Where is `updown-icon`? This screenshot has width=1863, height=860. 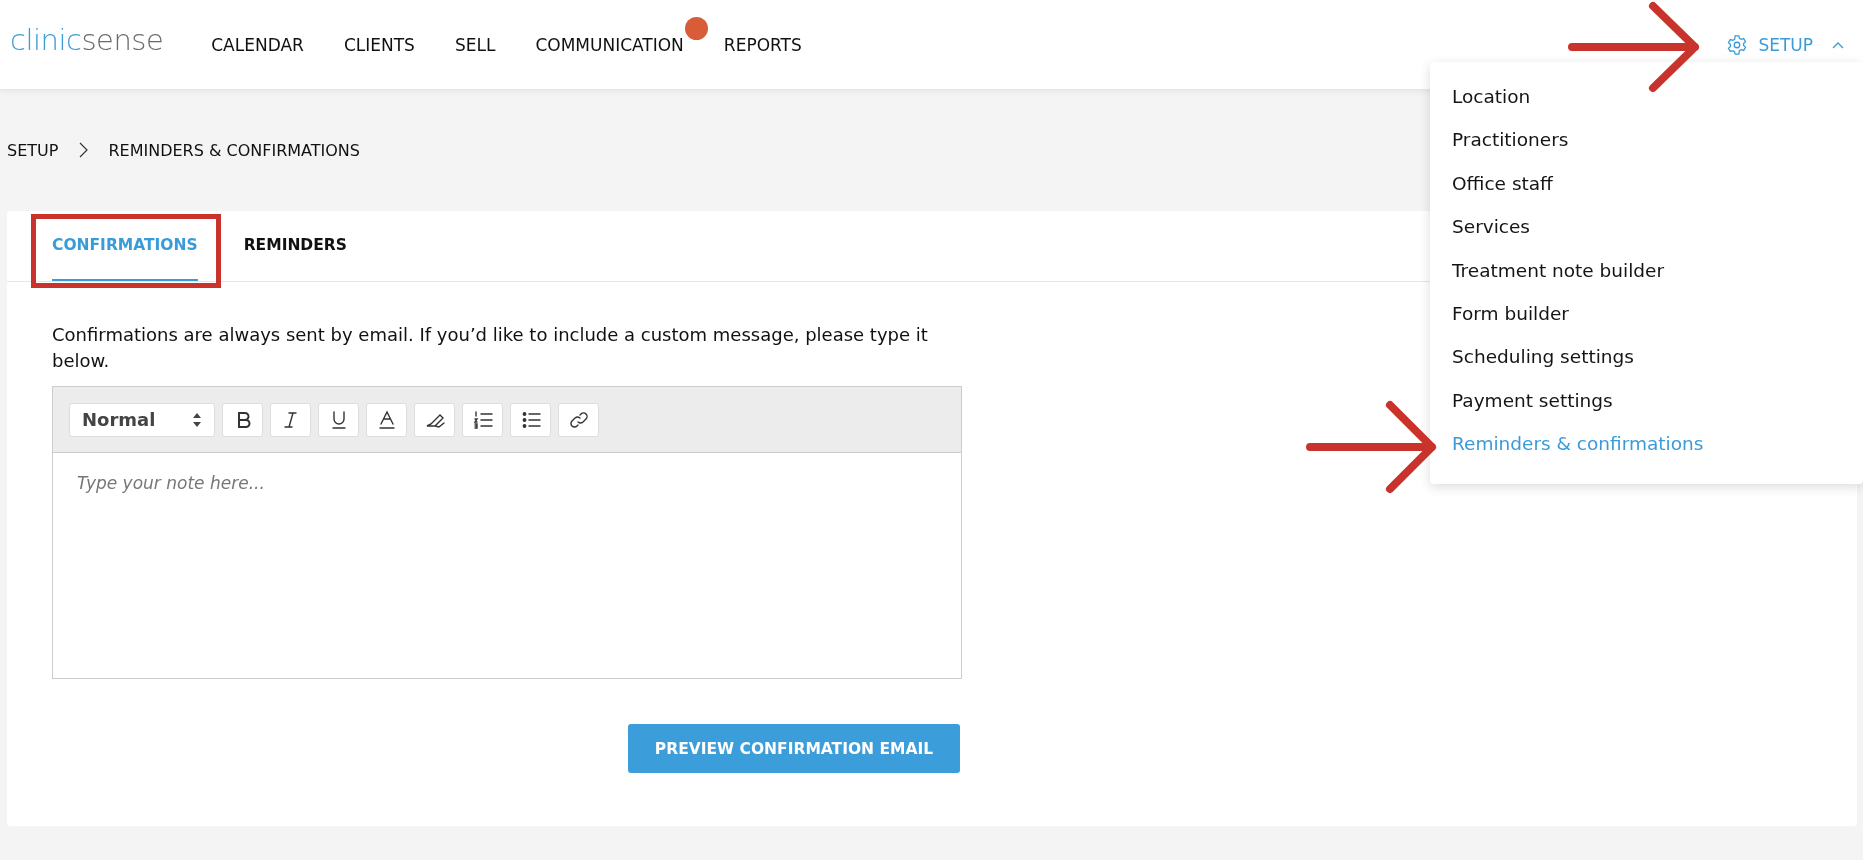 updown-icon is located at coordinates (197, 419).